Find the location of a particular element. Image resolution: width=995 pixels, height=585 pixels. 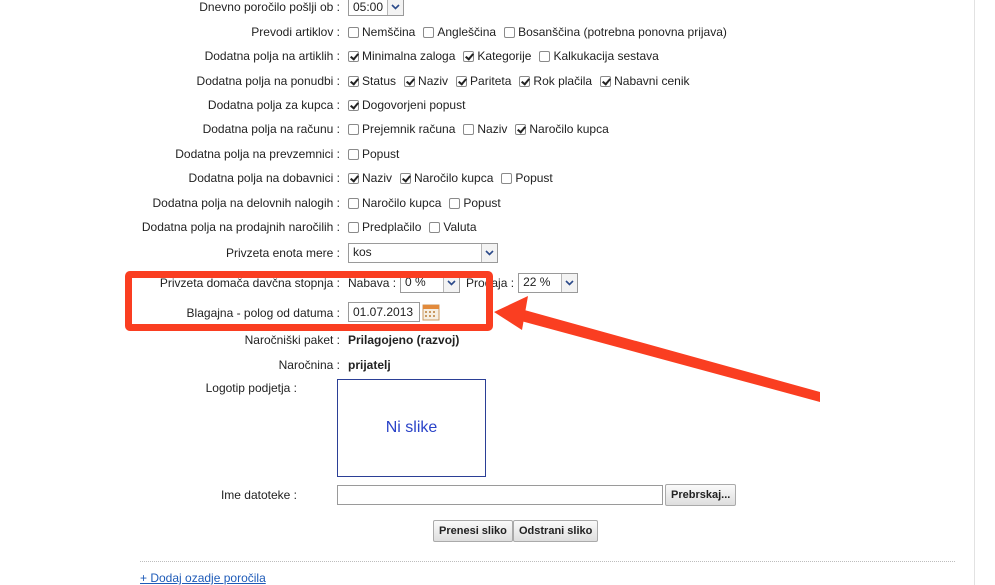

annotation-arrow is located at coordinates (657, 349).